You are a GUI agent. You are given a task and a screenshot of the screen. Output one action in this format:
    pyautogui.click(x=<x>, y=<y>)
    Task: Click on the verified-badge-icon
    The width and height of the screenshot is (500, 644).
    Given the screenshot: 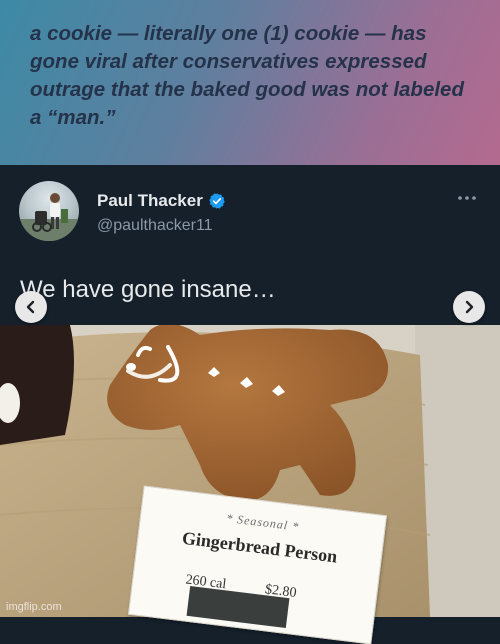 What is the action you would take?
    pyautogui.click(x=217, y=201)
    